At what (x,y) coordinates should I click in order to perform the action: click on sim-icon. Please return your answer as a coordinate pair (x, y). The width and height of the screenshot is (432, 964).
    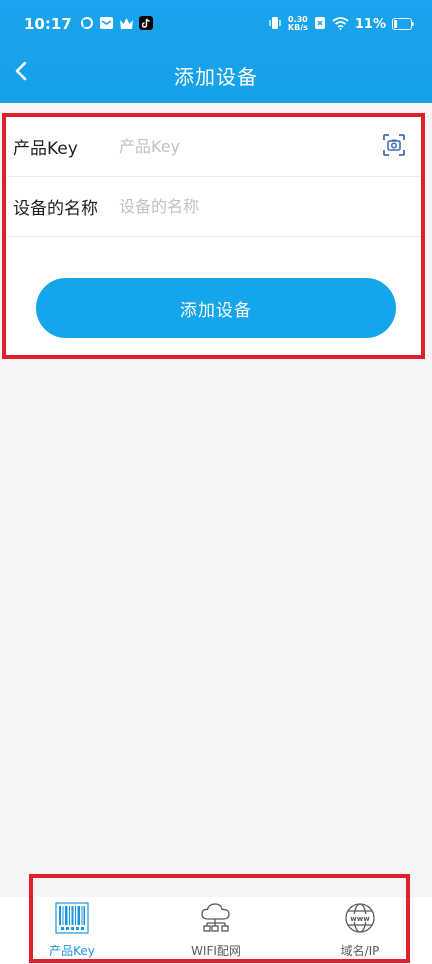
    Looking at the image, I should click on (320, 24).